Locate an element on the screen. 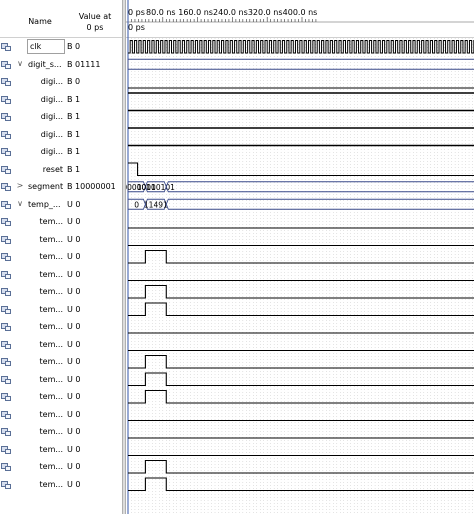 The height and width of the screenshot is (514, 474). expand-chevron-icon: > is located at coordinates (20, 186).